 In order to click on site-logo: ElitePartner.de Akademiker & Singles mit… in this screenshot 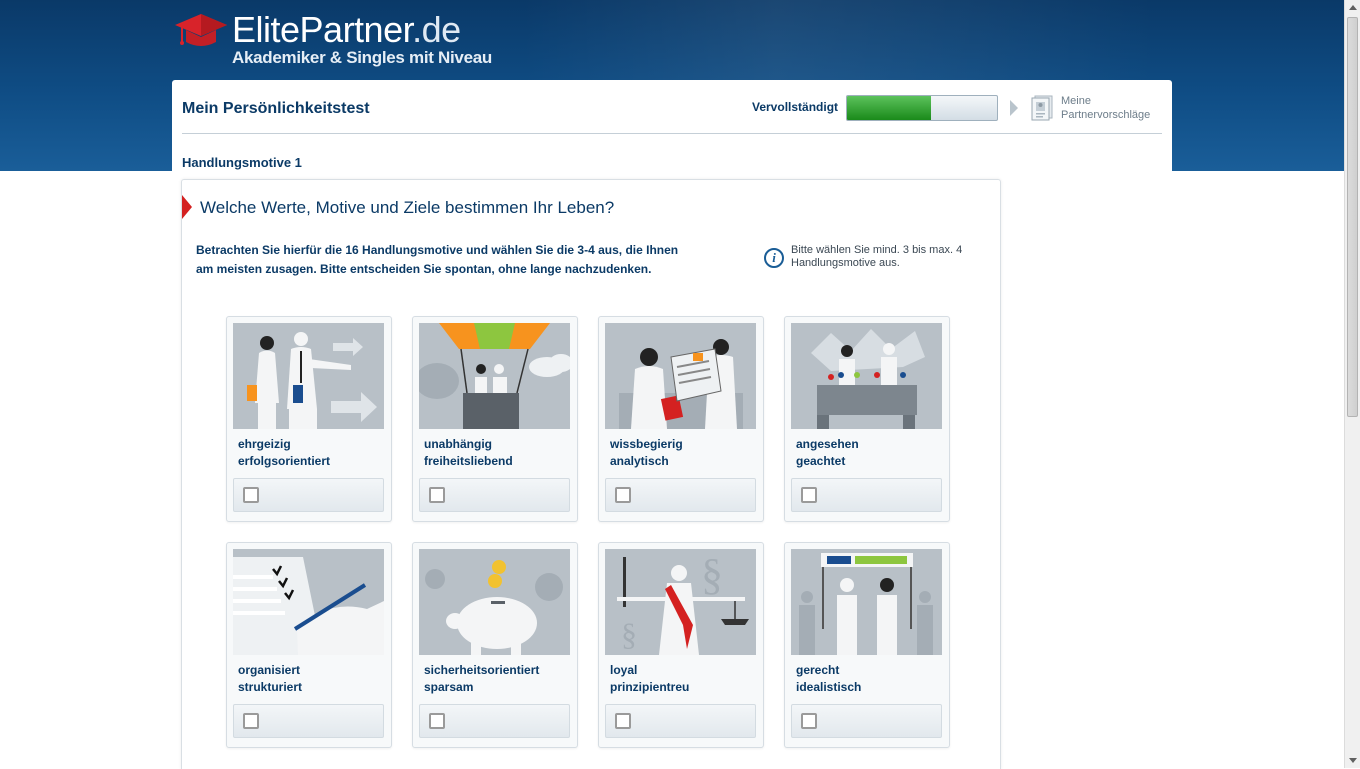, I will do `click(339, 40)`.